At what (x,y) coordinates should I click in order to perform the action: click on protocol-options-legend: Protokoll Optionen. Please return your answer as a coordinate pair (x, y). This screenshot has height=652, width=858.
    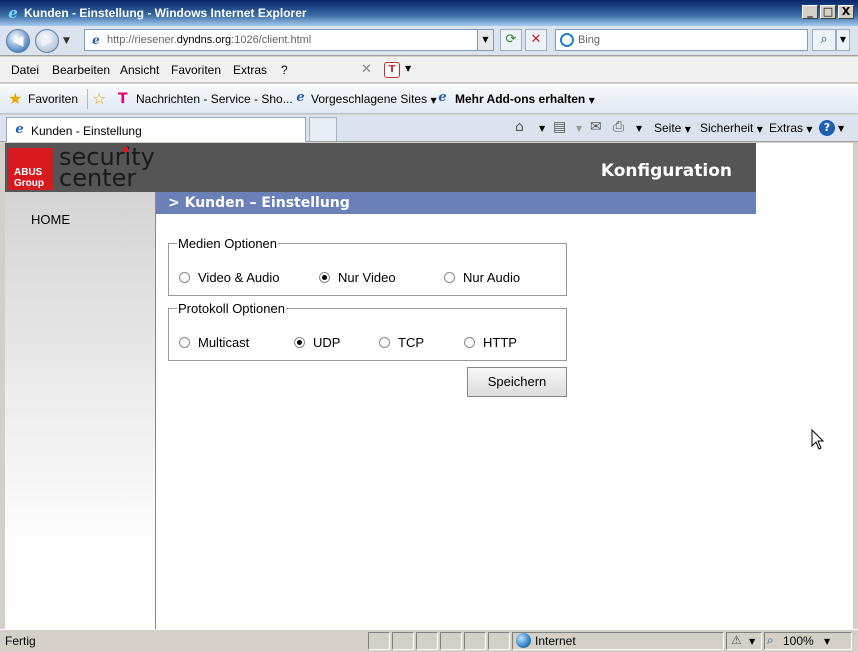
    Looking at the image, I should click on (231, 308).